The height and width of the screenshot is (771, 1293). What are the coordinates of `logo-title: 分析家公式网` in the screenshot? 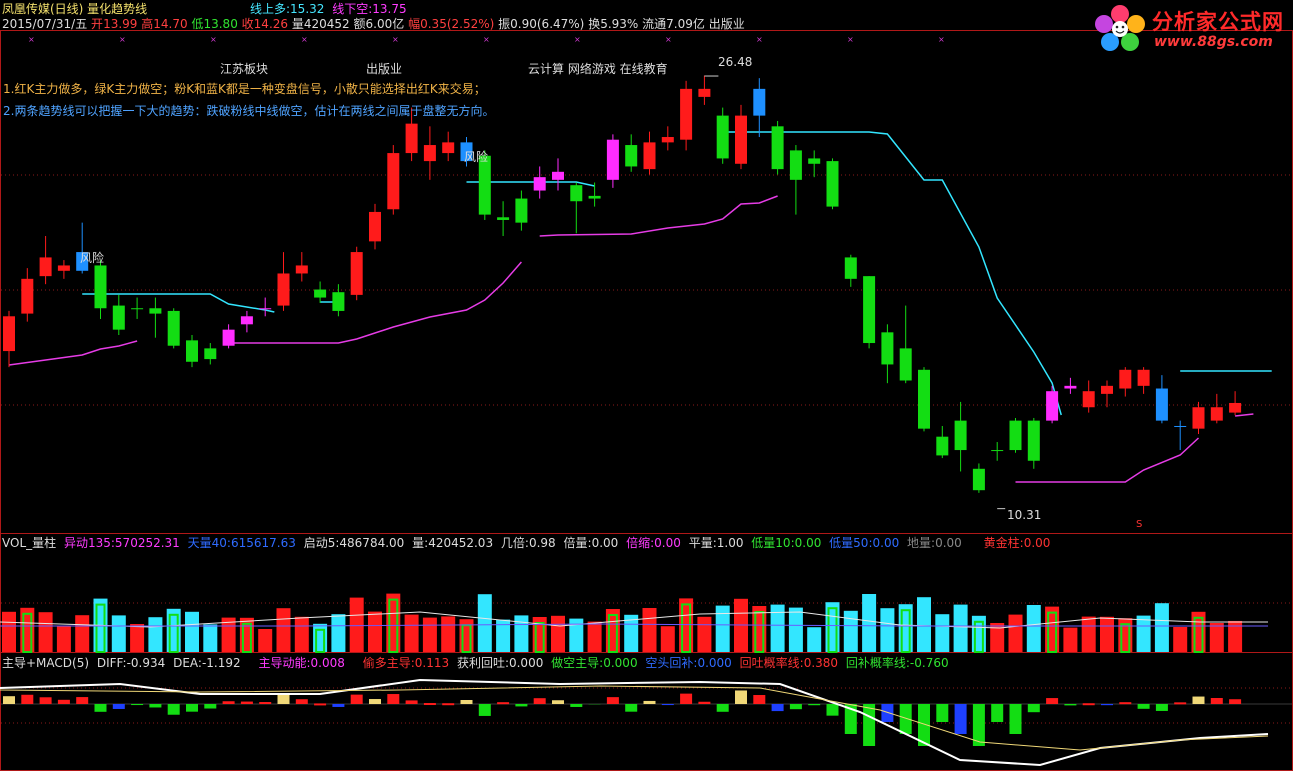 It's located at (1218, 22).